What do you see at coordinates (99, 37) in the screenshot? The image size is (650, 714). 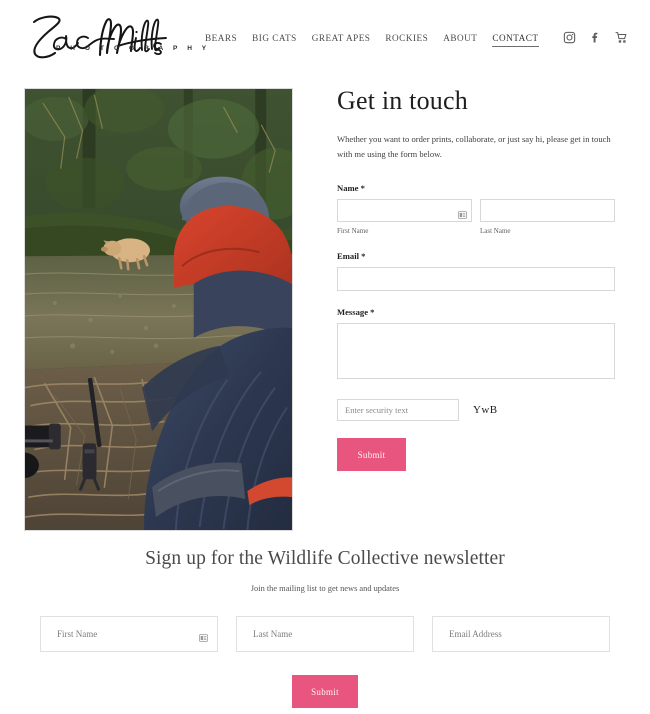 I see `signature-logo-icon` at bounding box center [99, 37].